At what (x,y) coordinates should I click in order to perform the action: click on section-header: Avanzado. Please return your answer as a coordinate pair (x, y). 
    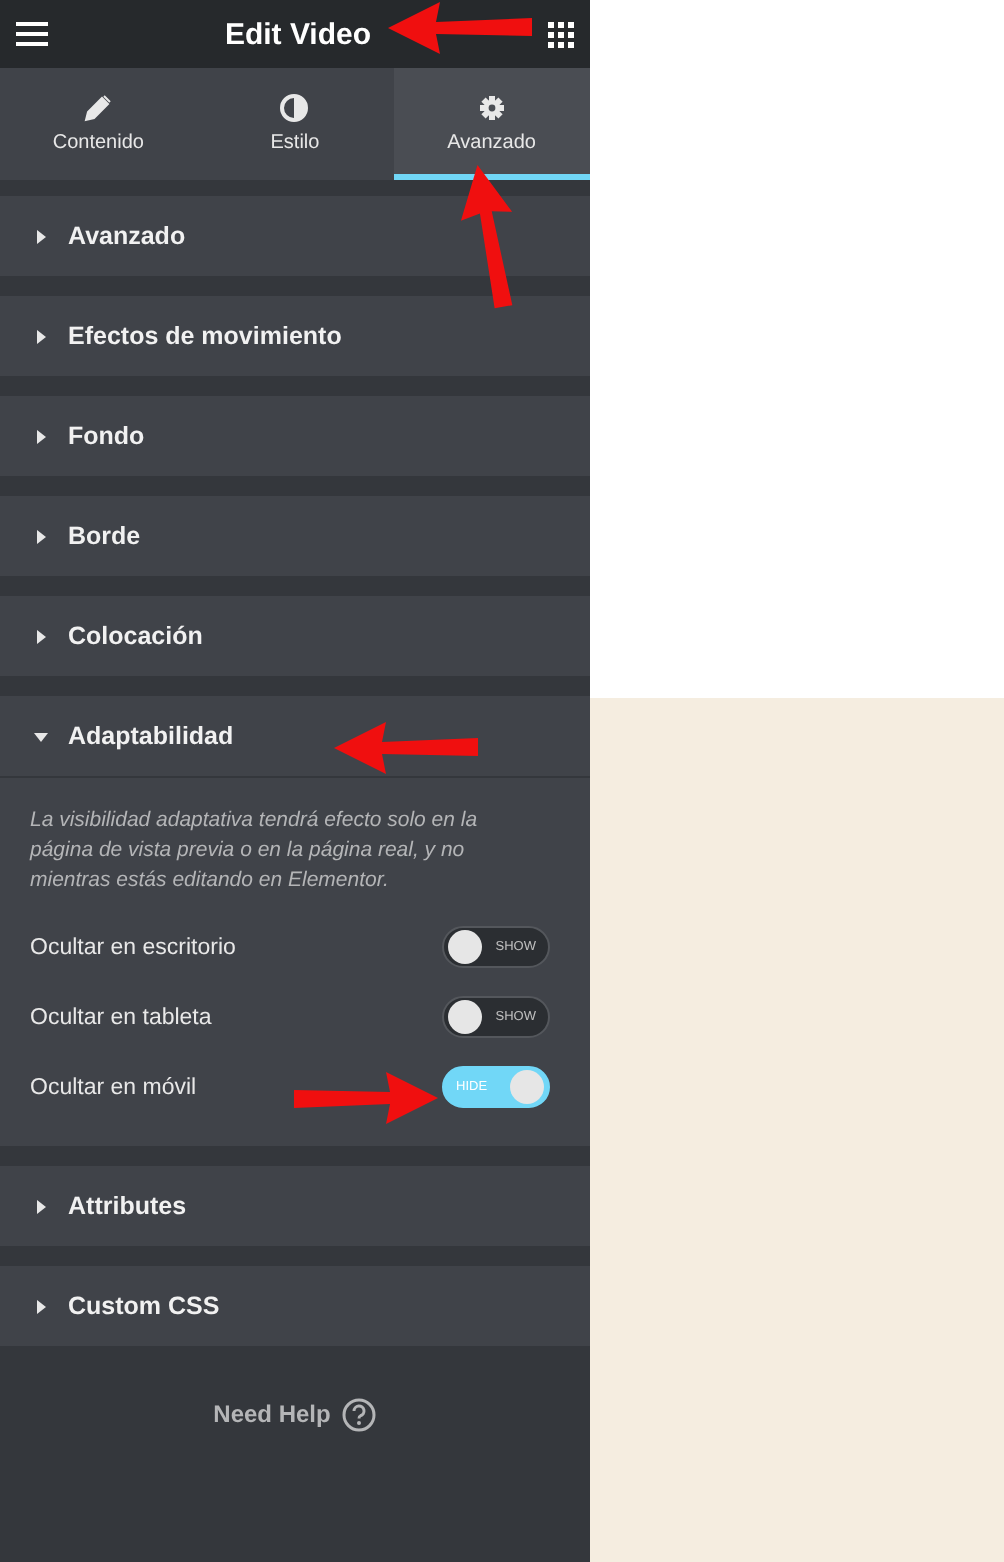
    Looking at the image, I should click on (295, 236).